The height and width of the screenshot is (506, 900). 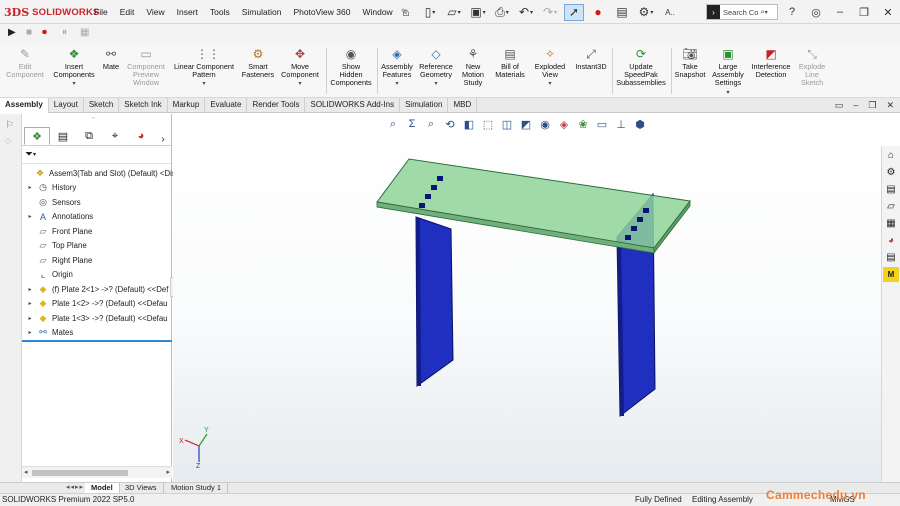 What do you see at coordinates (526, 124) in the screenshot?
I see `display-style-icon: ◩` at bounding box center [526, 124].